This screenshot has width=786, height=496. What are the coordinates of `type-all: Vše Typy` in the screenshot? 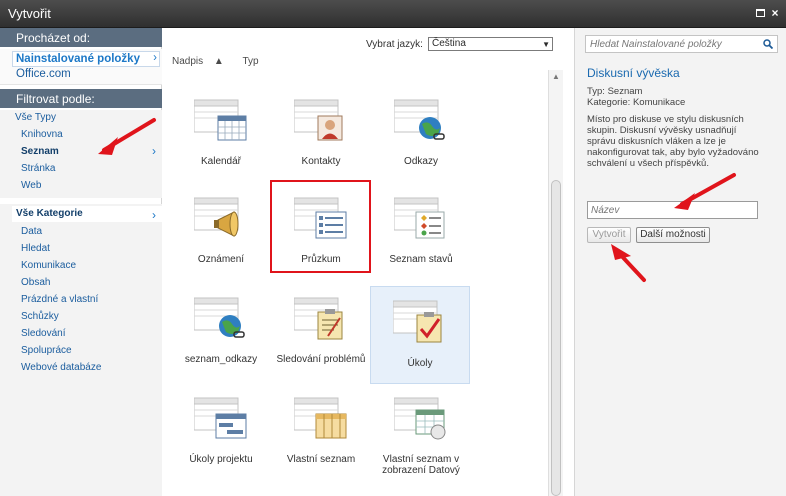 It's located at (35, 117).